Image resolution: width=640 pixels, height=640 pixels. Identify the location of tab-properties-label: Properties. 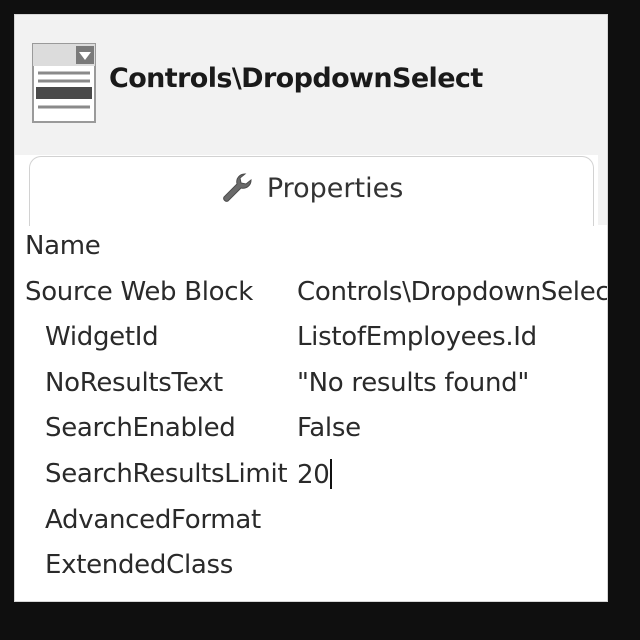
(335, 188).